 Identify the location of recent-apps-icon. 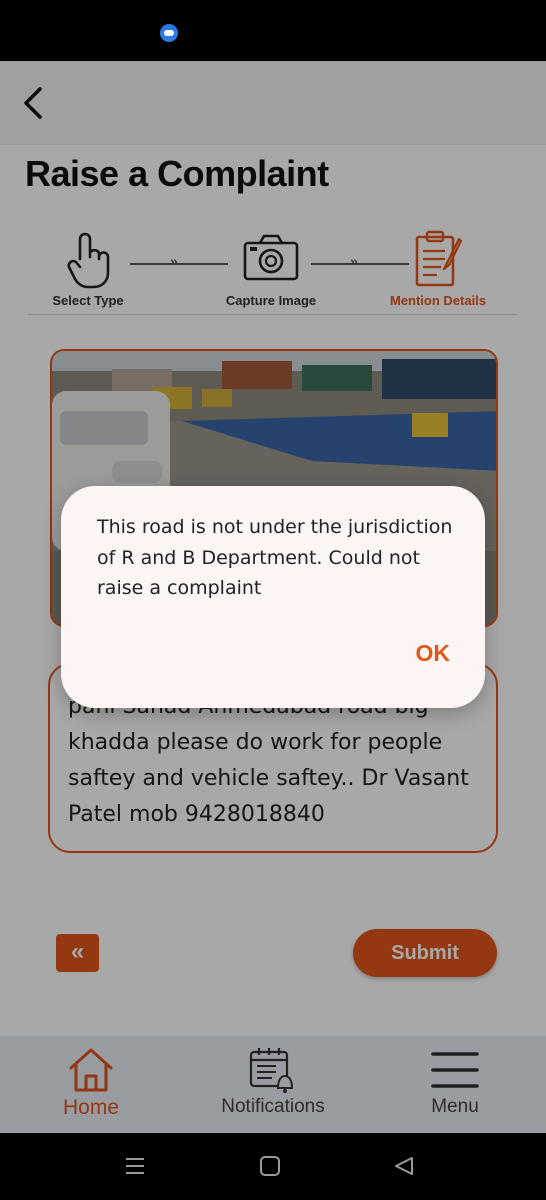
(135, 1166).